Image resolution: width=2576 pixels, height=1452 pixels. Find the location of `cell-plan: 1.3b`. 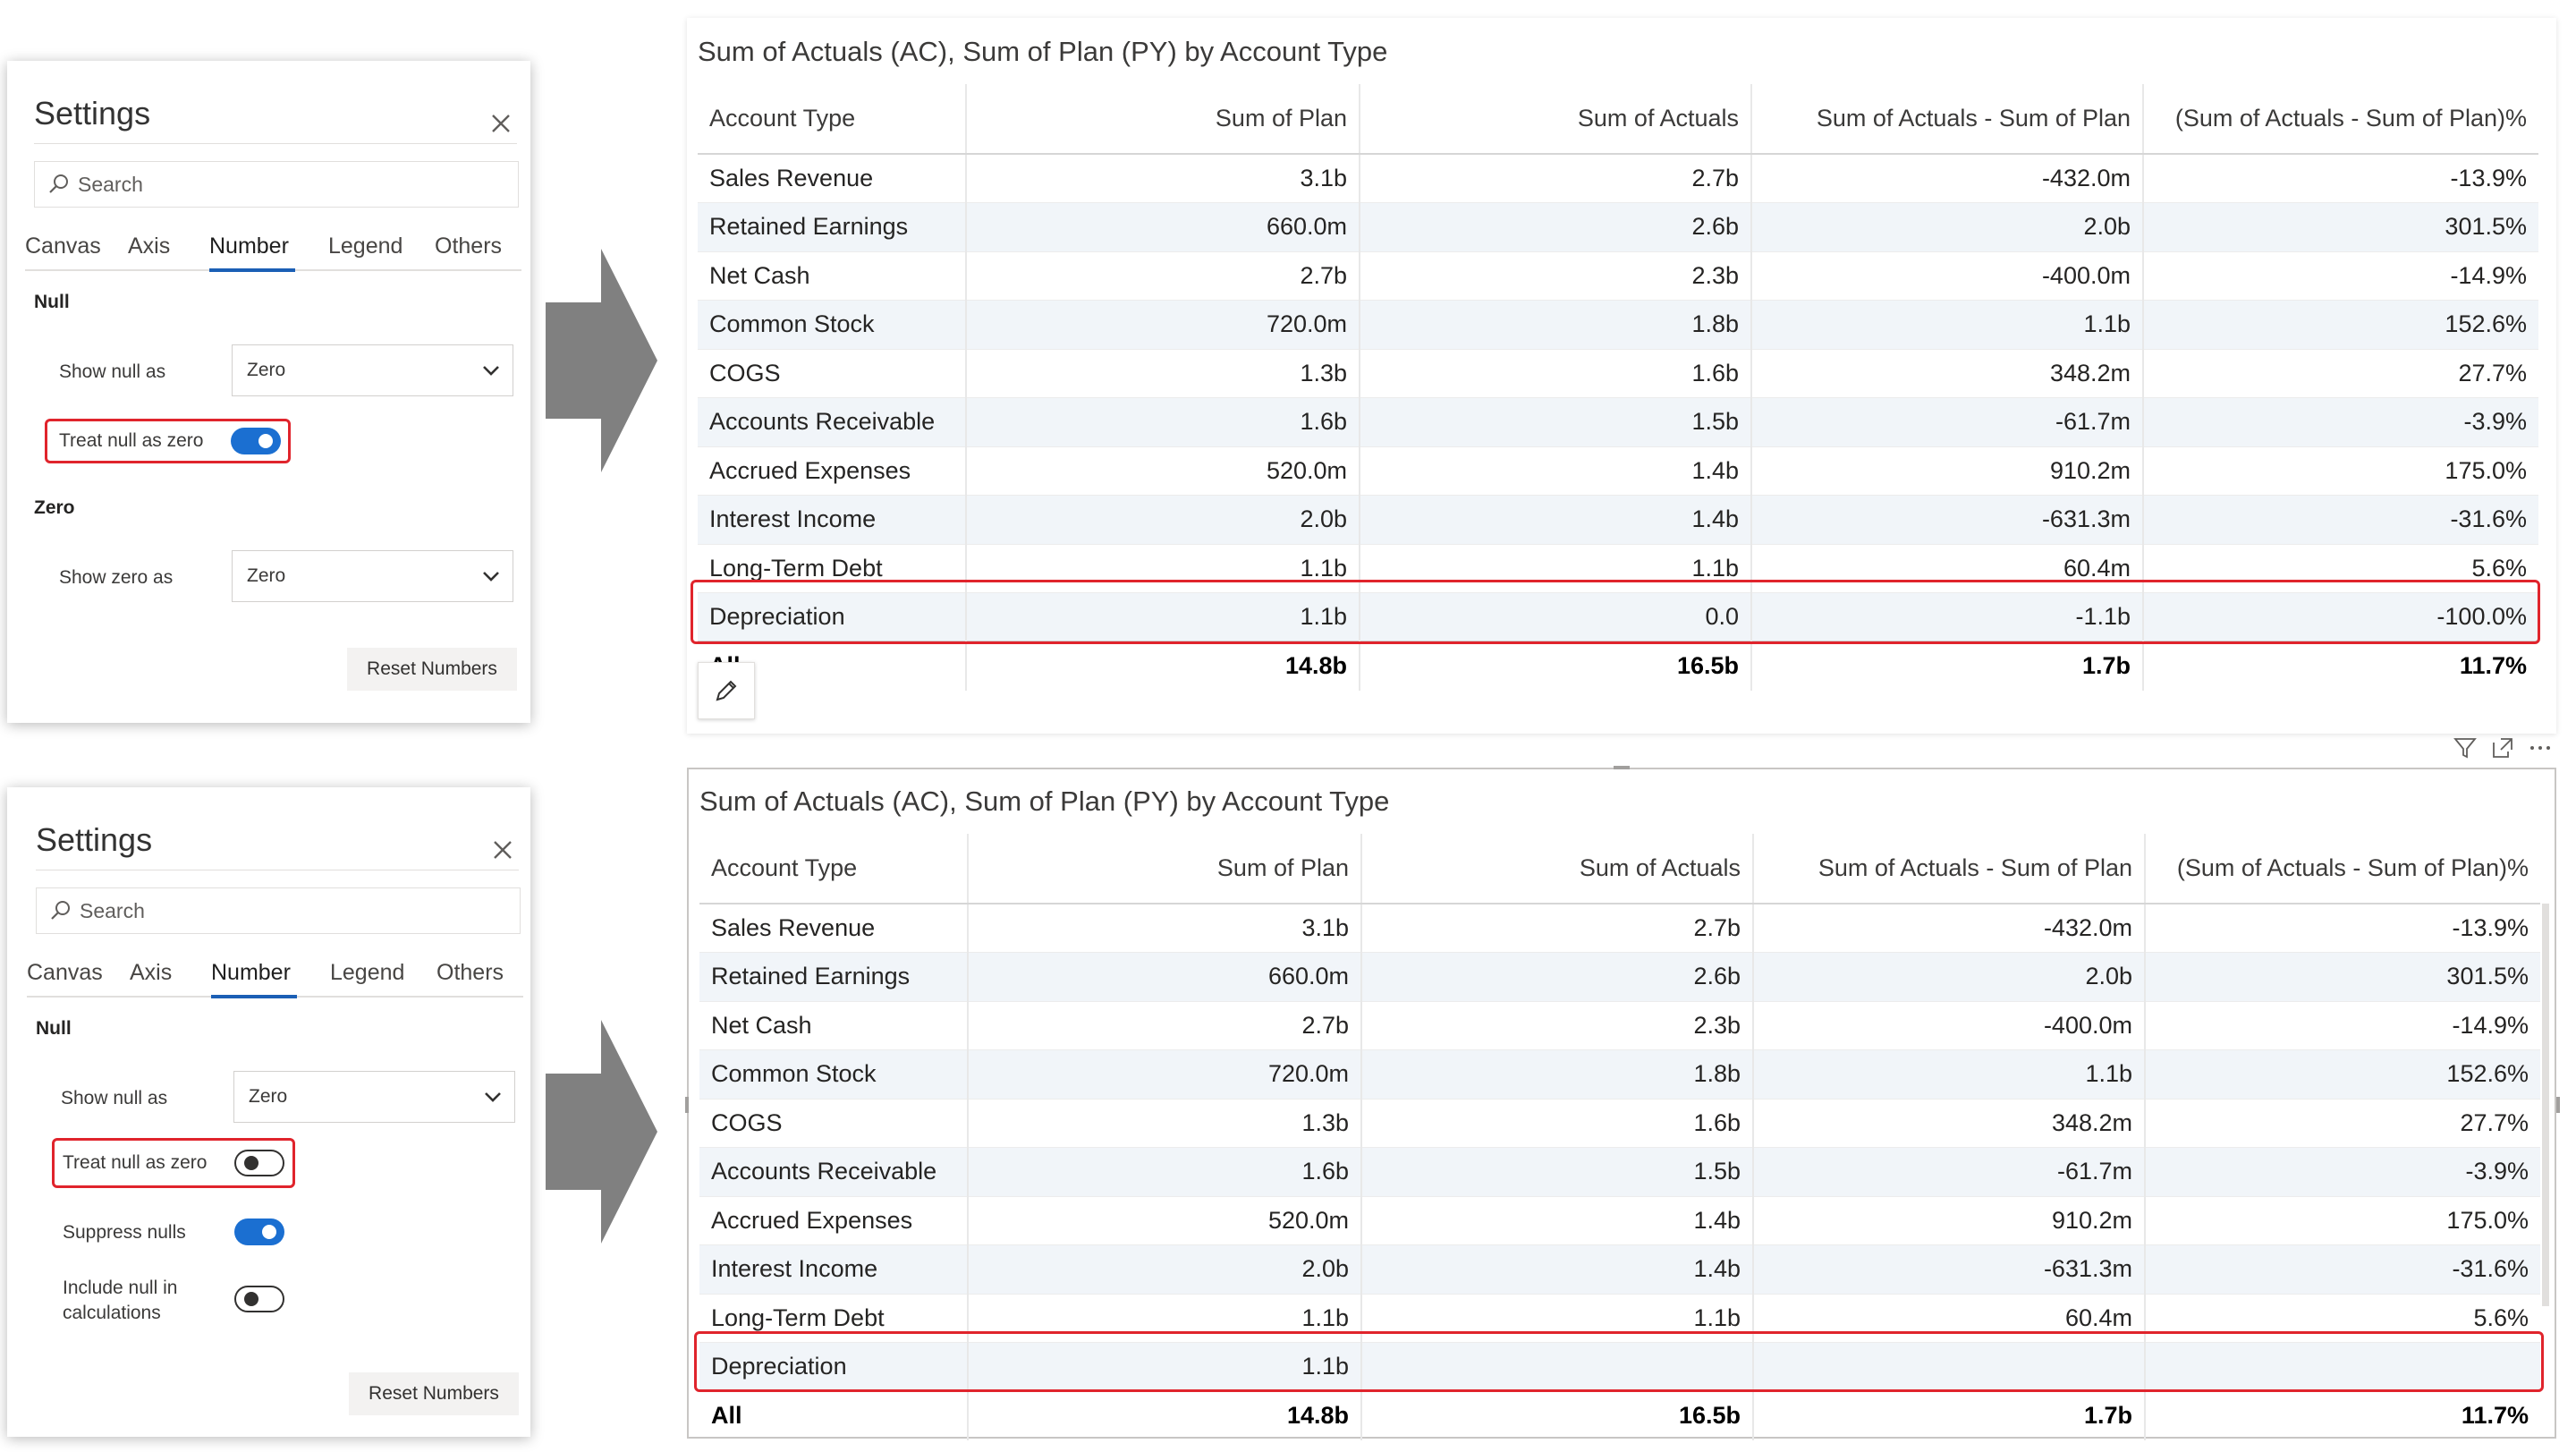

cell-plan: 1.3b is located at coordinates (1165, 1123).